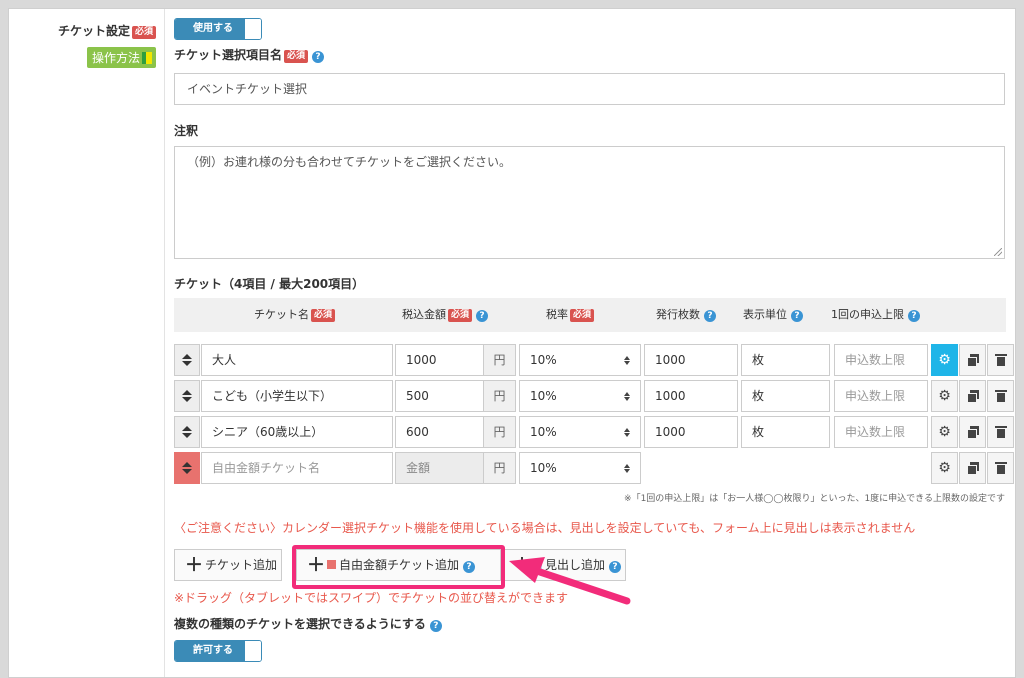 This screenshot has width=1024, height=678. I want to click on ticket-name-input: シニア（60歳以上）, so click(297, 432).